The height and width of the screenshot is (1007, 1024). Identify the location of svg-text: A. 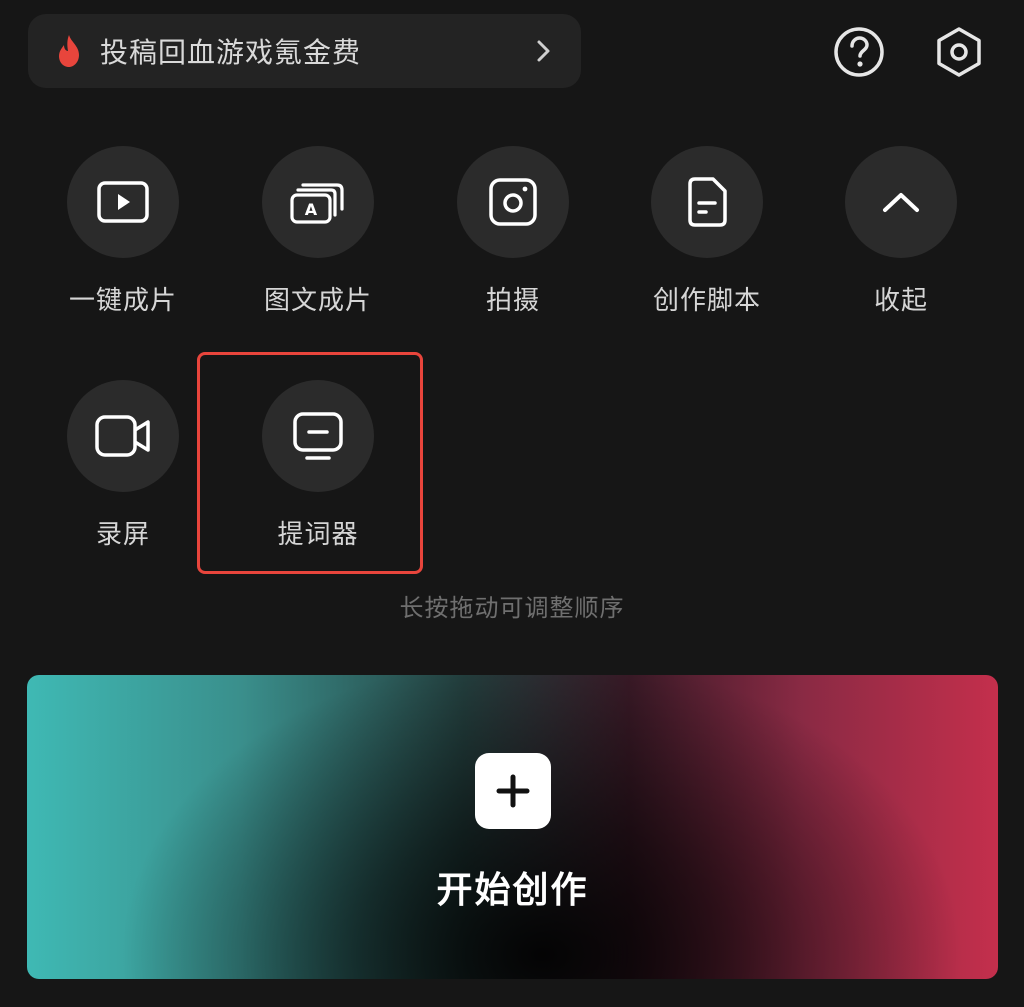
(311, 209).